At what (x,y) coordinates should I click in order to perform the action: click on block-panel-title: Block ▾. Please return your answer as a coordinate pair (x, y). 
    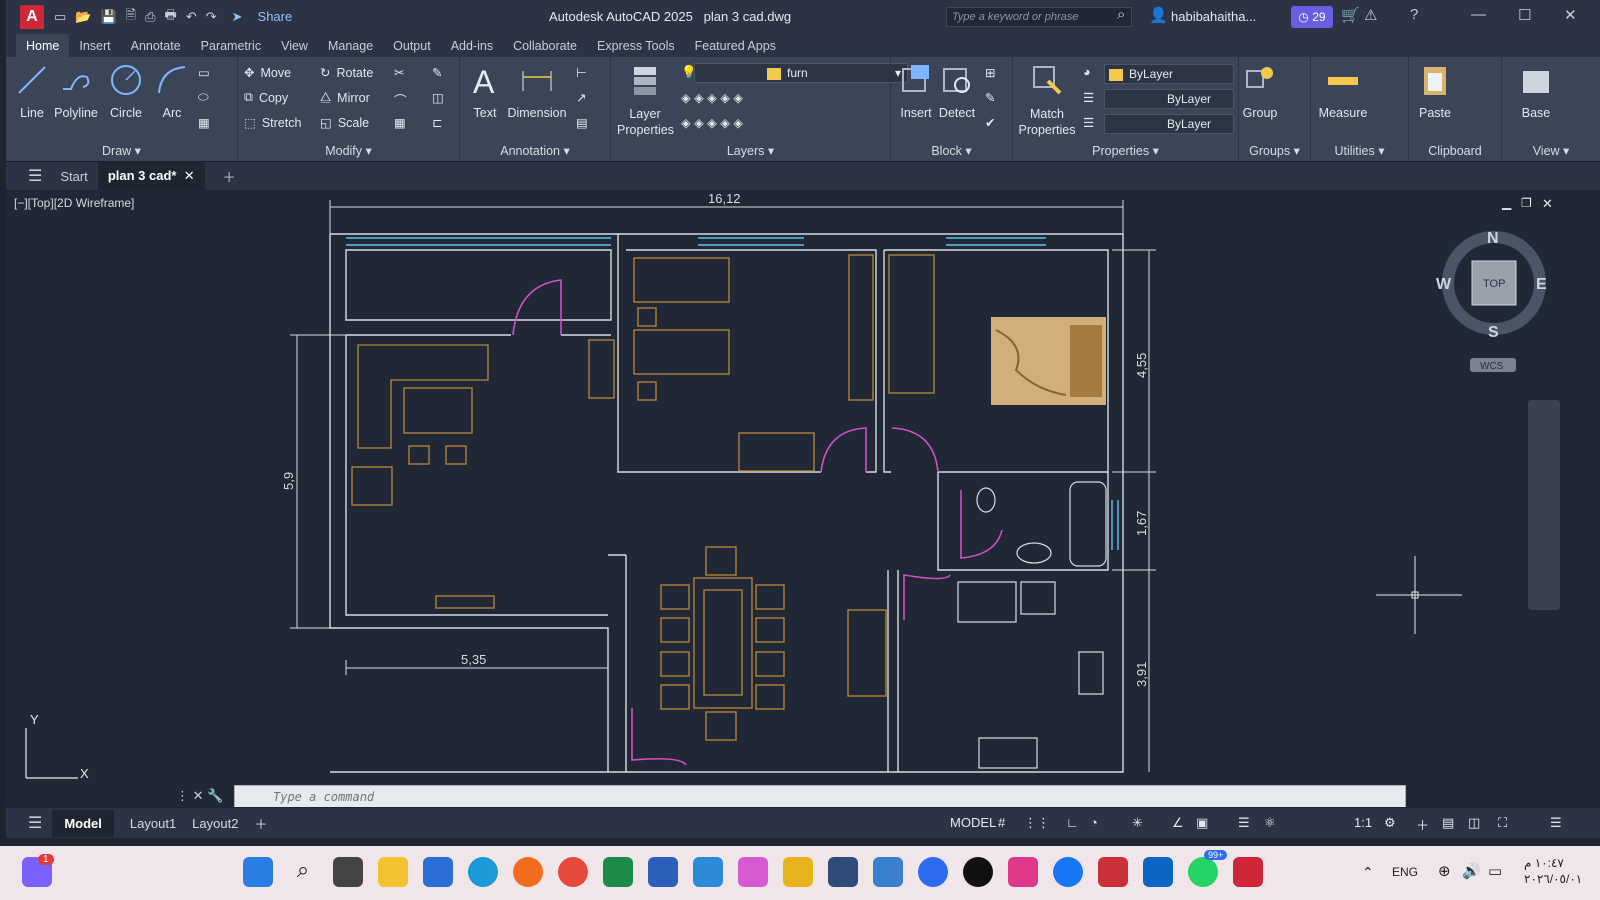
    Looking at the image, I should click on (951, 150).